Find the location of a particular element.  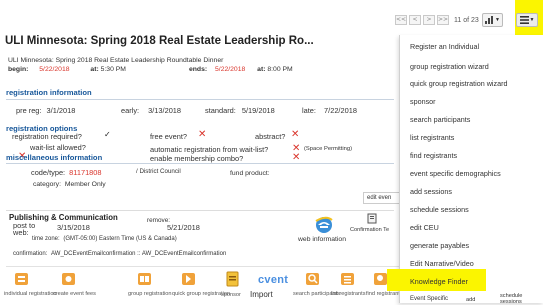

standard-label: standard: is located at coordinates (220, 110).